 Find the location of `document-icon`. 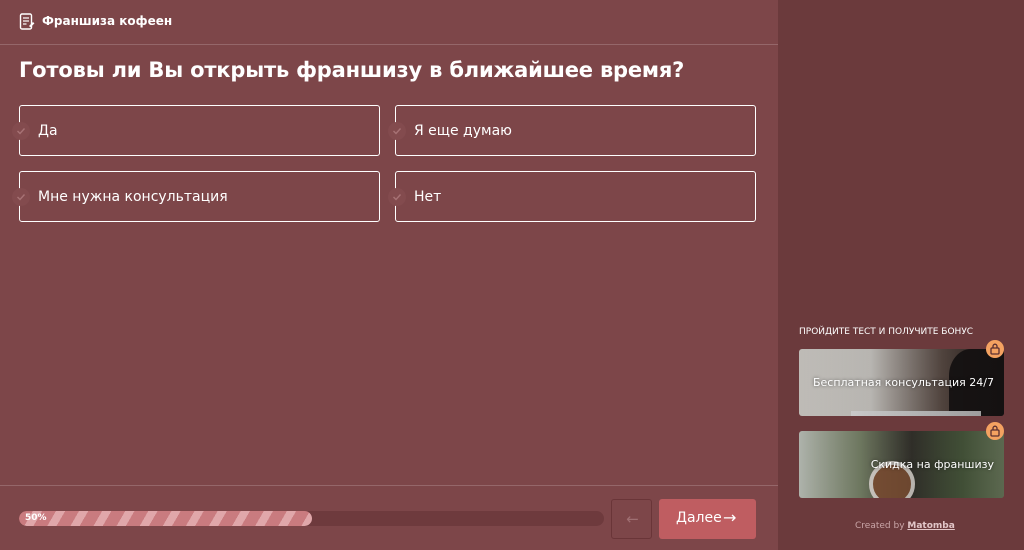

document-icon is located at coordinates (27, 21).